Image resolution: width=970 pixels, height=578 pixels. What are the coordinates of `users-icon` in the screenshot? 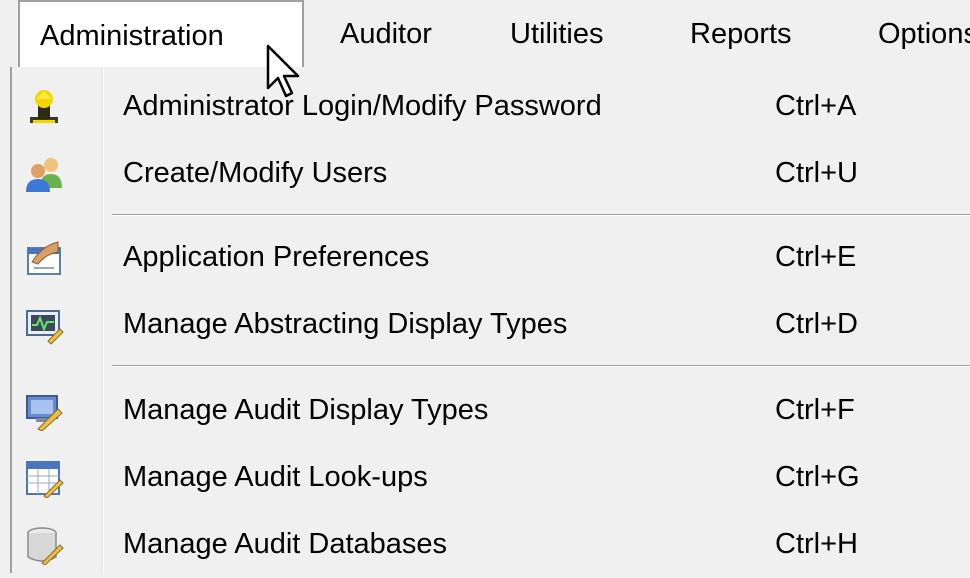 It's located at (44, 175).